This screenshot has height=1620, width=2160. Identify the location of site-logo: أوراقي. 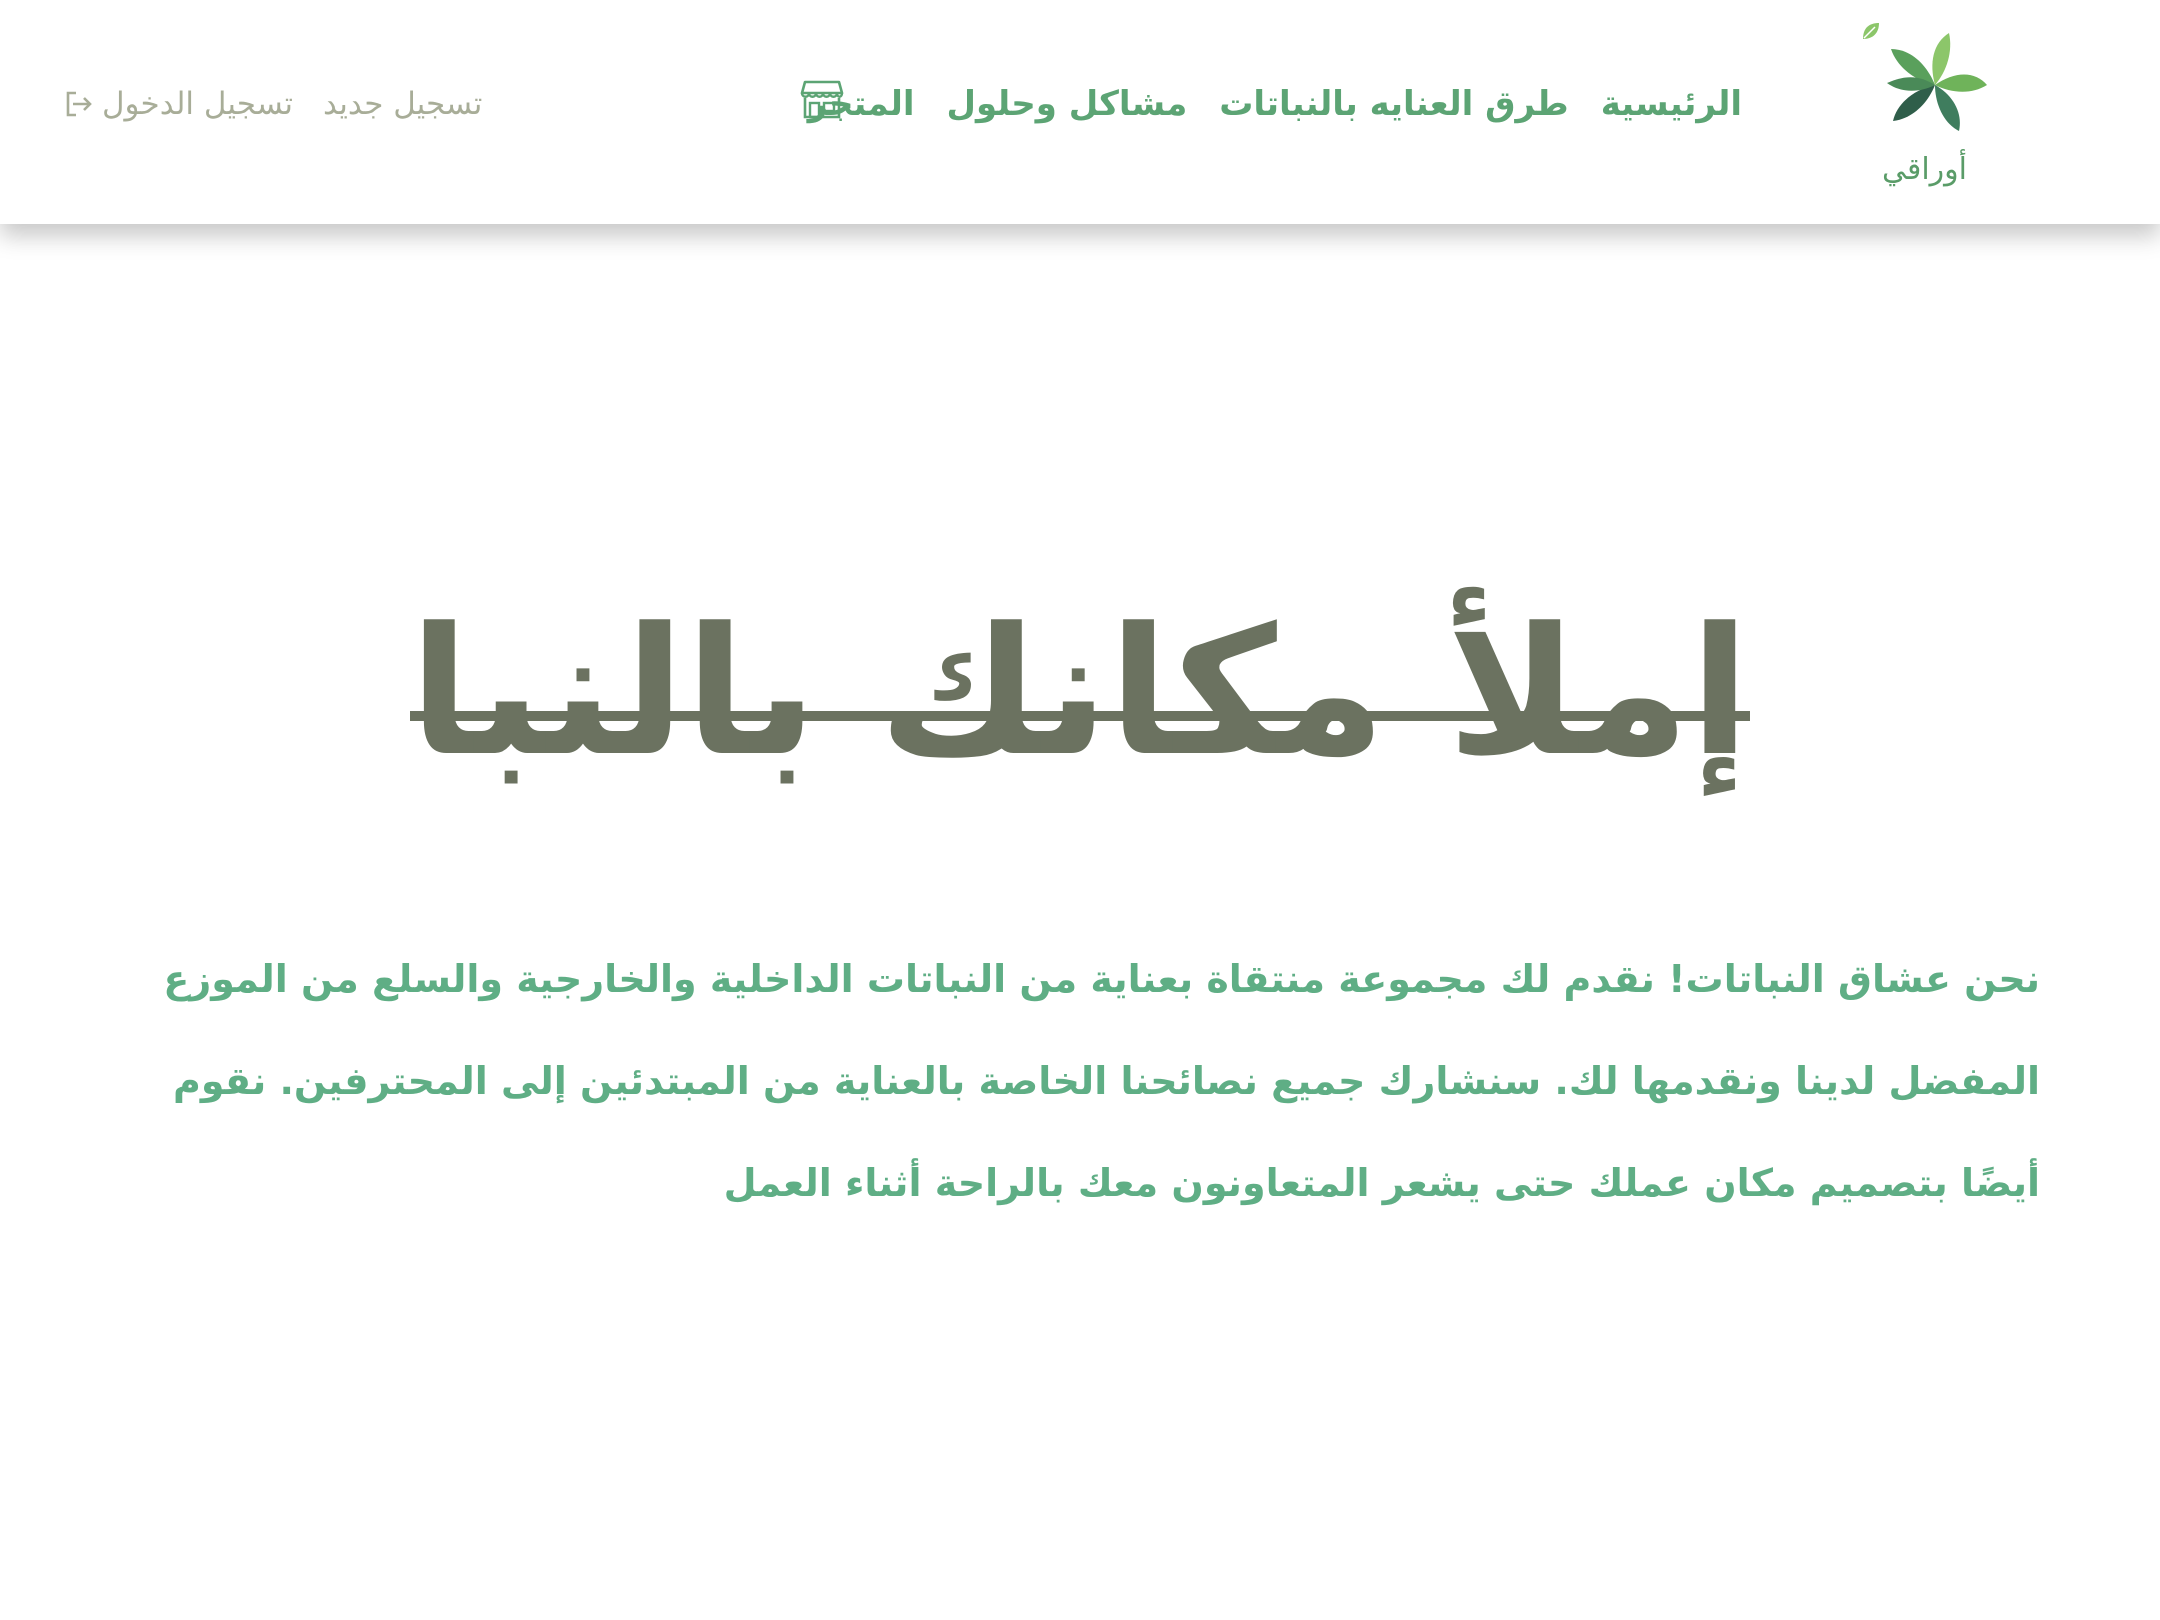
(1935, 115).